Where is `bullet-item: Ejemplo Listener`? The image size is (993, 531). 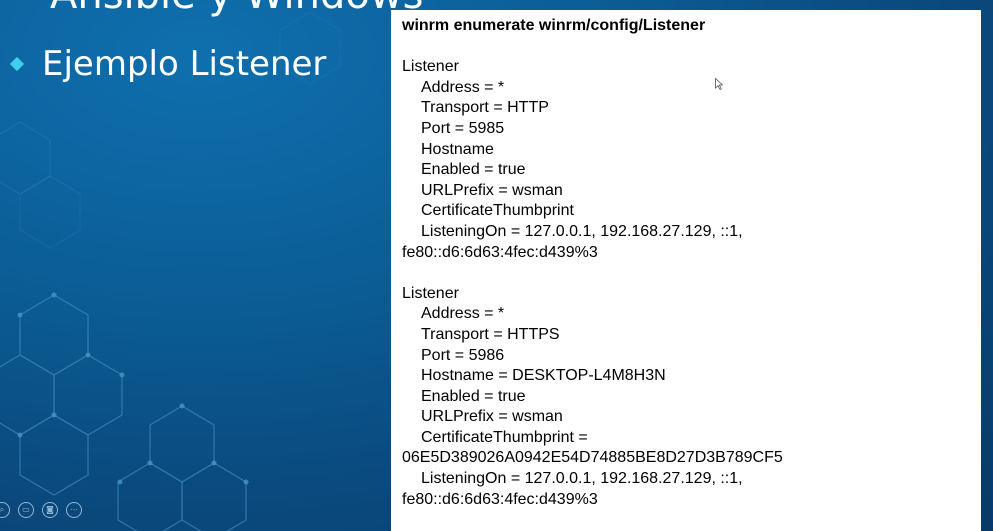 bullet-item: Ejemplo Listener is located at coordinates (168, 64).